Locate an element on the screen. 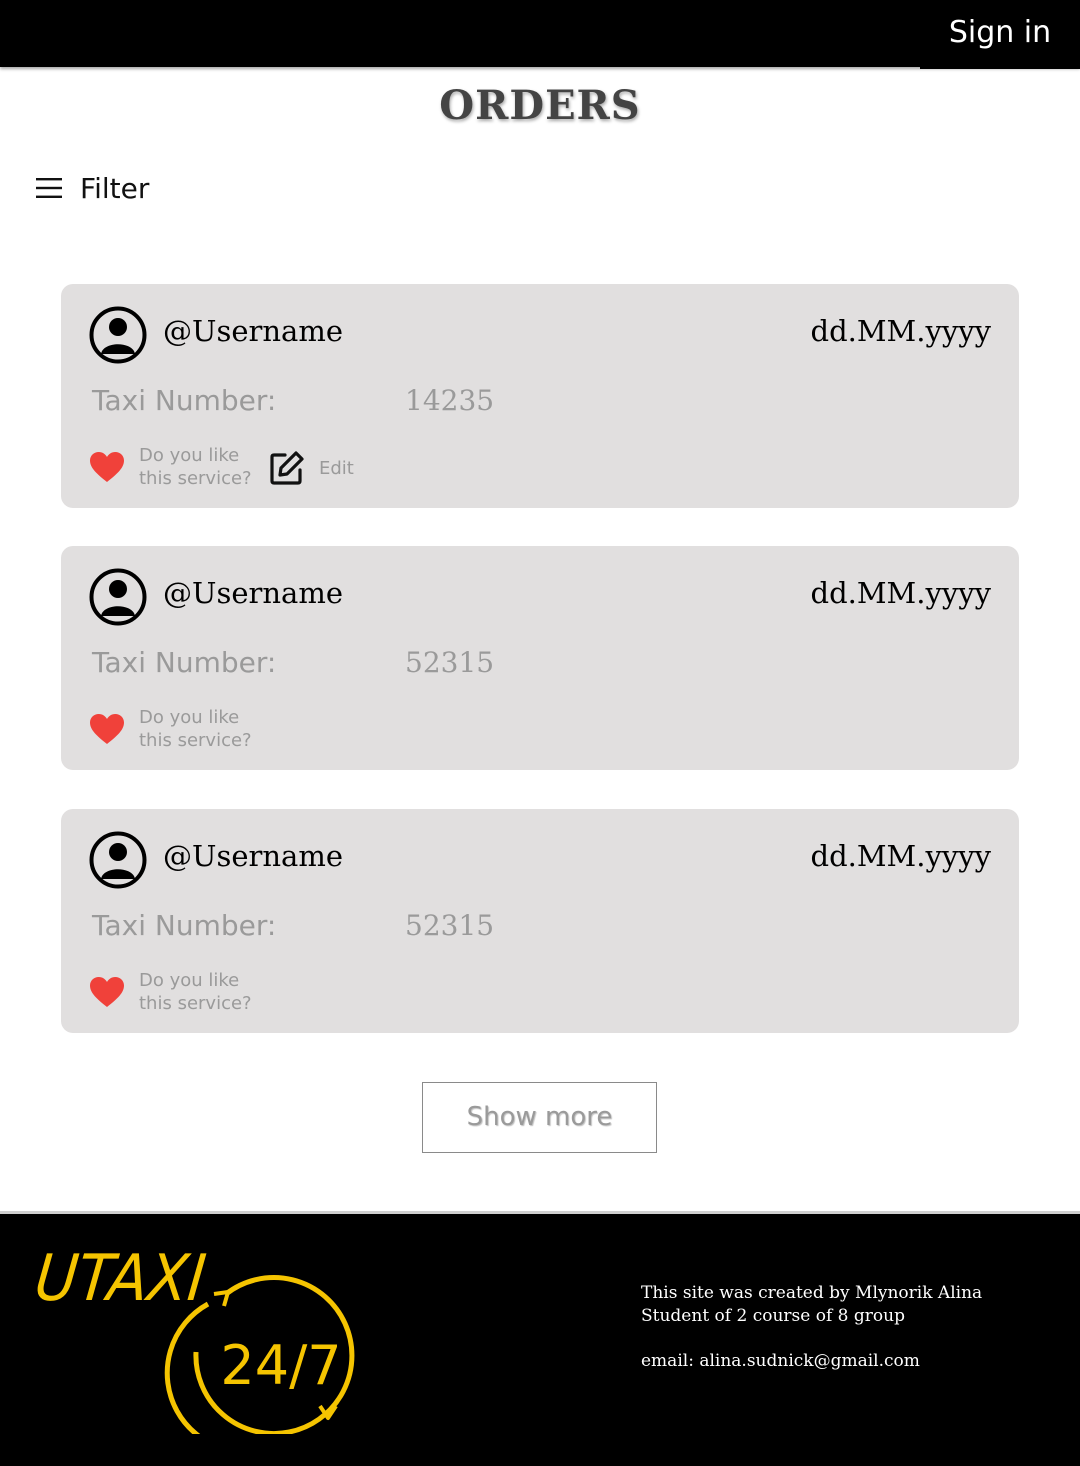  credit-line: Student of 2 course of 8 group is located at coordinates (773, 1316).